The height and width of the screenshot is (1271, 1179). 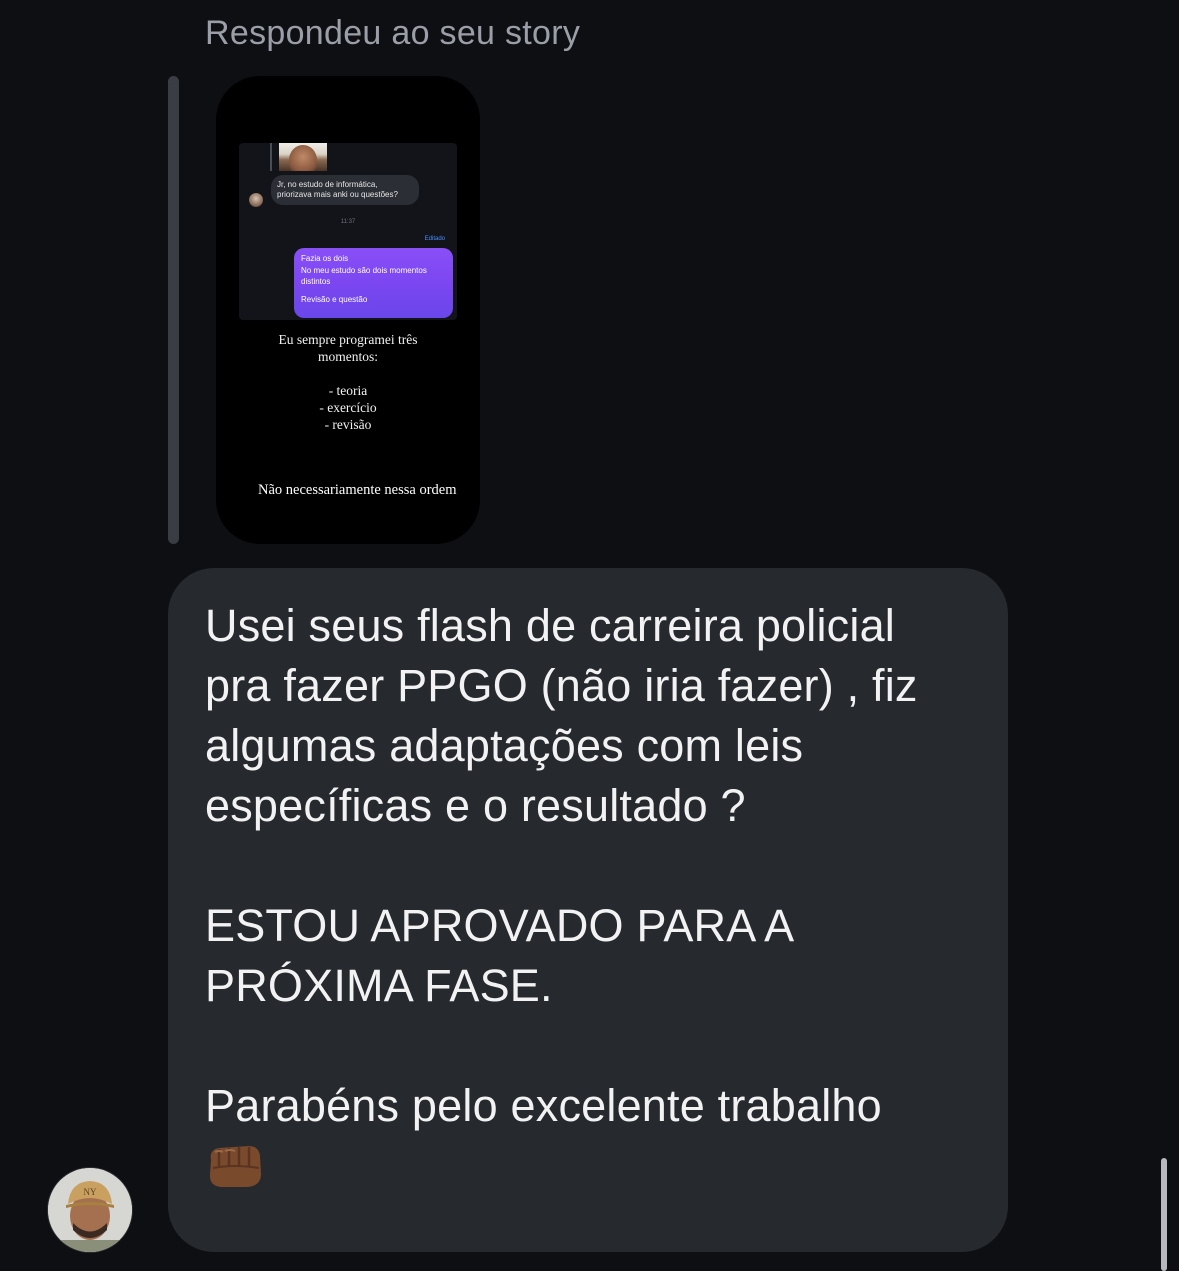 What do you see at coordinates (303, 157) in the screenshot?
I see `quoted-photo-thumbnail` at bounding box center [303, 157].